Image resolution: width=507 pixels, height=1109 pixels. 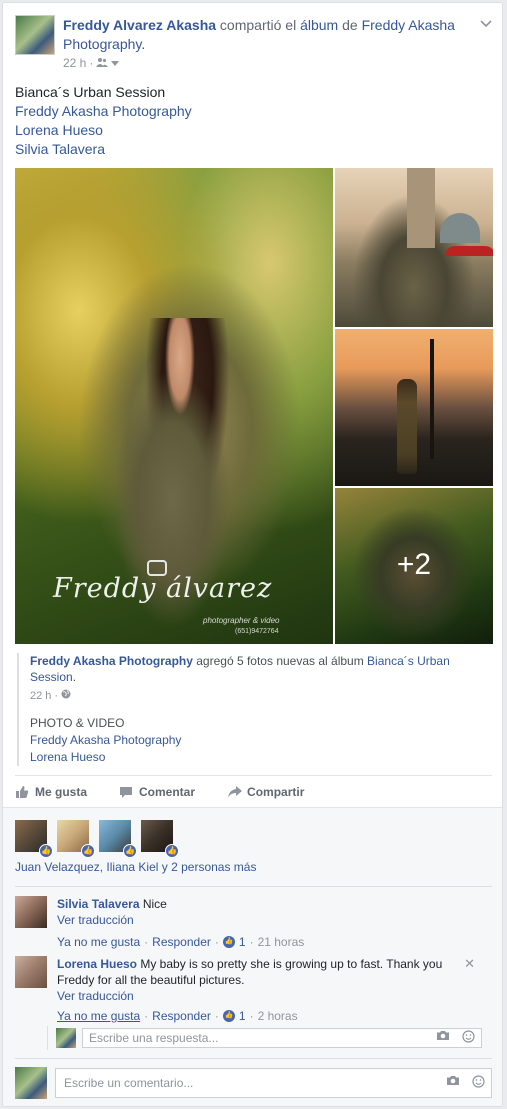 I want to click on tag-silvia-talavera: Silvia Talavera, so click(x=60, y=149).